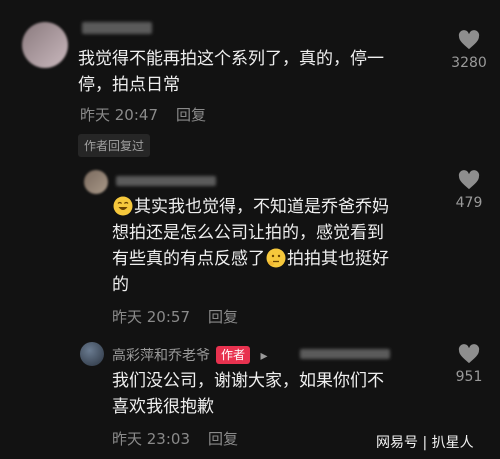 The height and width of the screenshot is (459, 500). I want to click on author-badge: 作者, so click(233, 355).